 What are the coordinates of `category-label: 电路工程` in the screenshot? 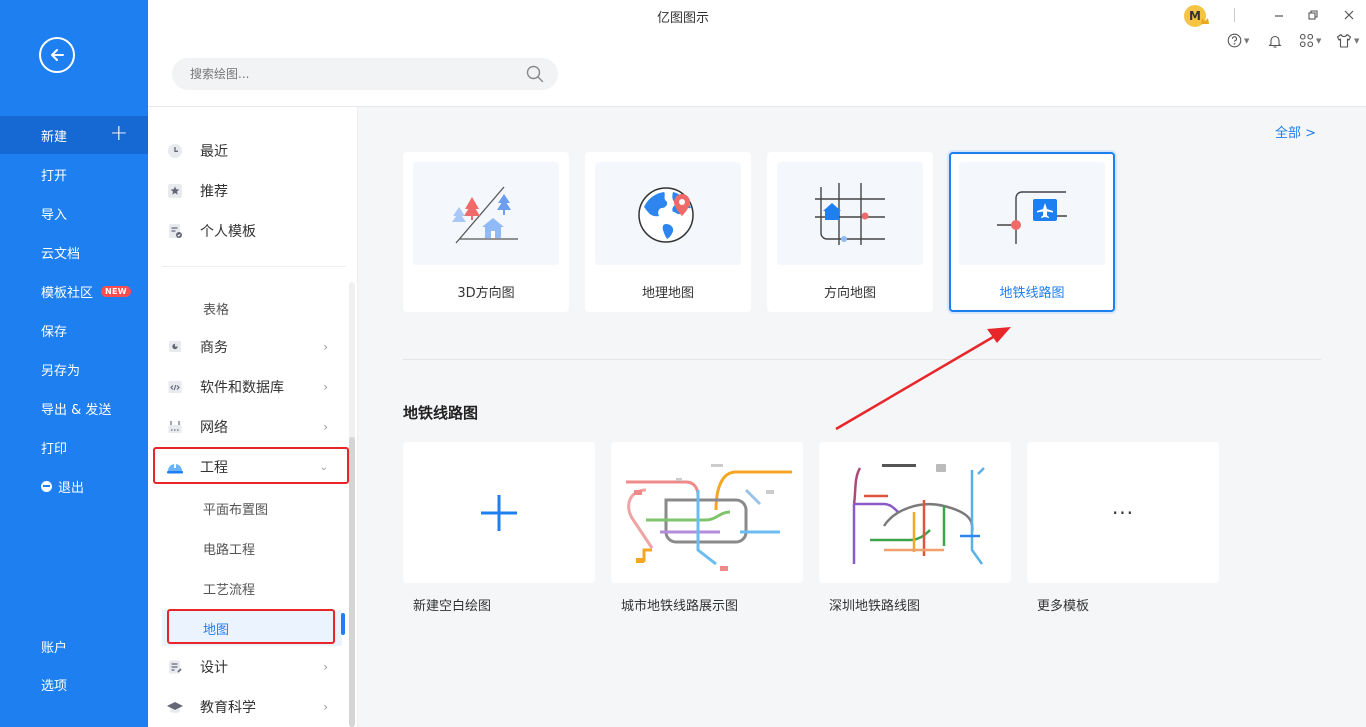 It's located at (229, 550).